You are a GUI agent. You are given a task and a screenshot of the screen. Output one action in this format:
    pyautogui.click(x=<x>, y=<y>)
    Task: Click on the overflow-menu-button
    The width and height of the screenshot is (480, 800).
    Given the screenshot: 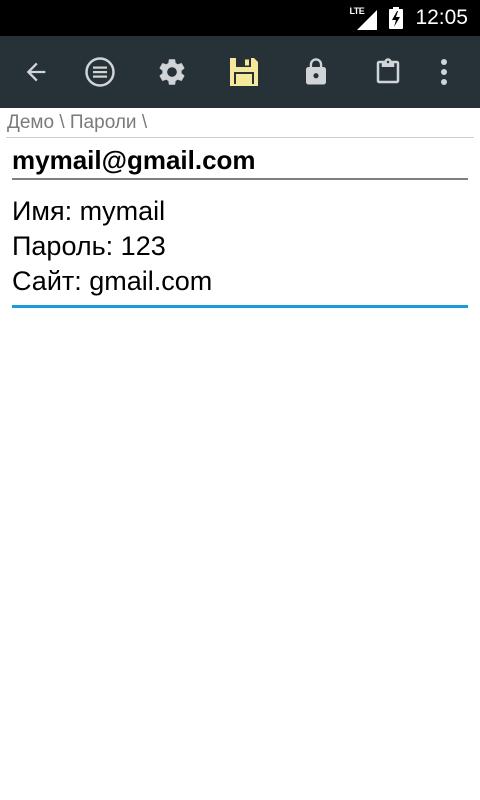 What is the action you would take?
    pyautogui.click(x=444, y=72)
    